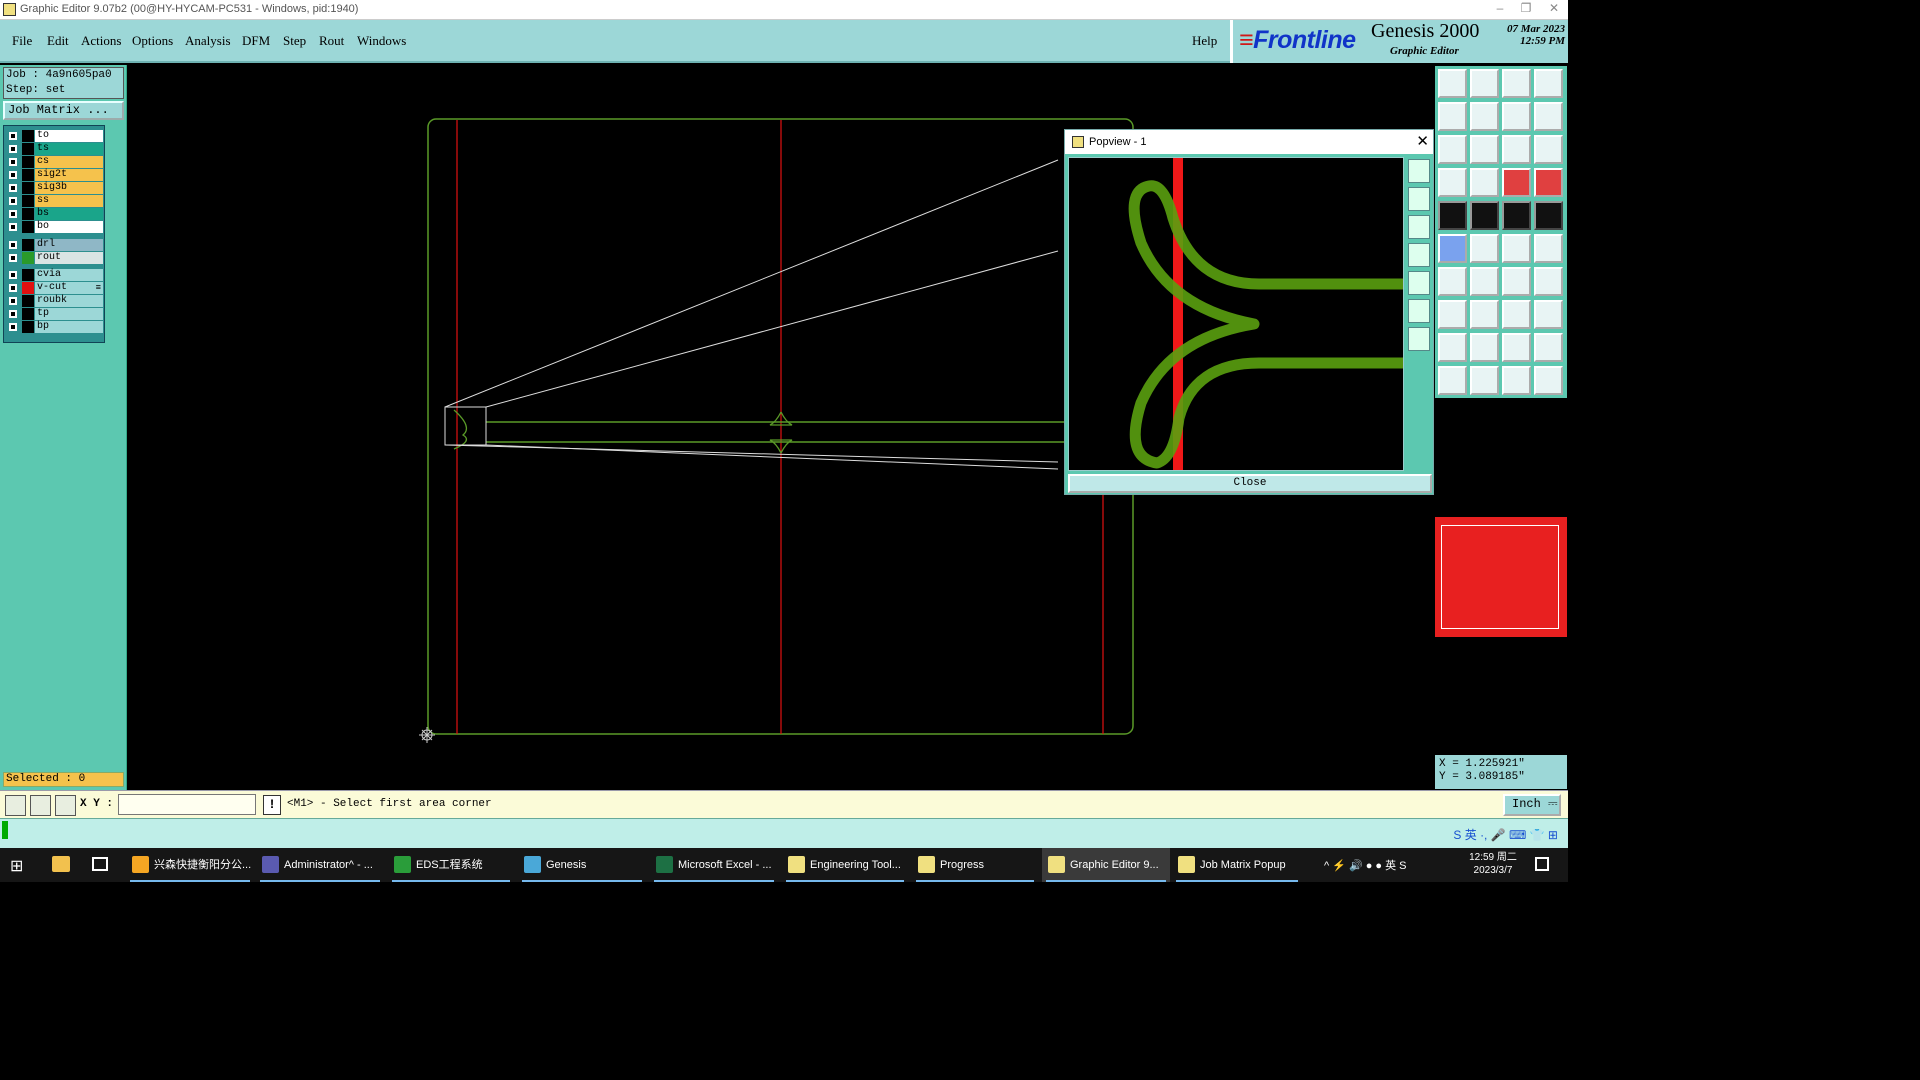 This screenshot has height=1080, width=1920. What do you see at coordinates (55, 258) in the screenshot?
I see `layer-row-rout: rout` at bounding box center [55, 258].